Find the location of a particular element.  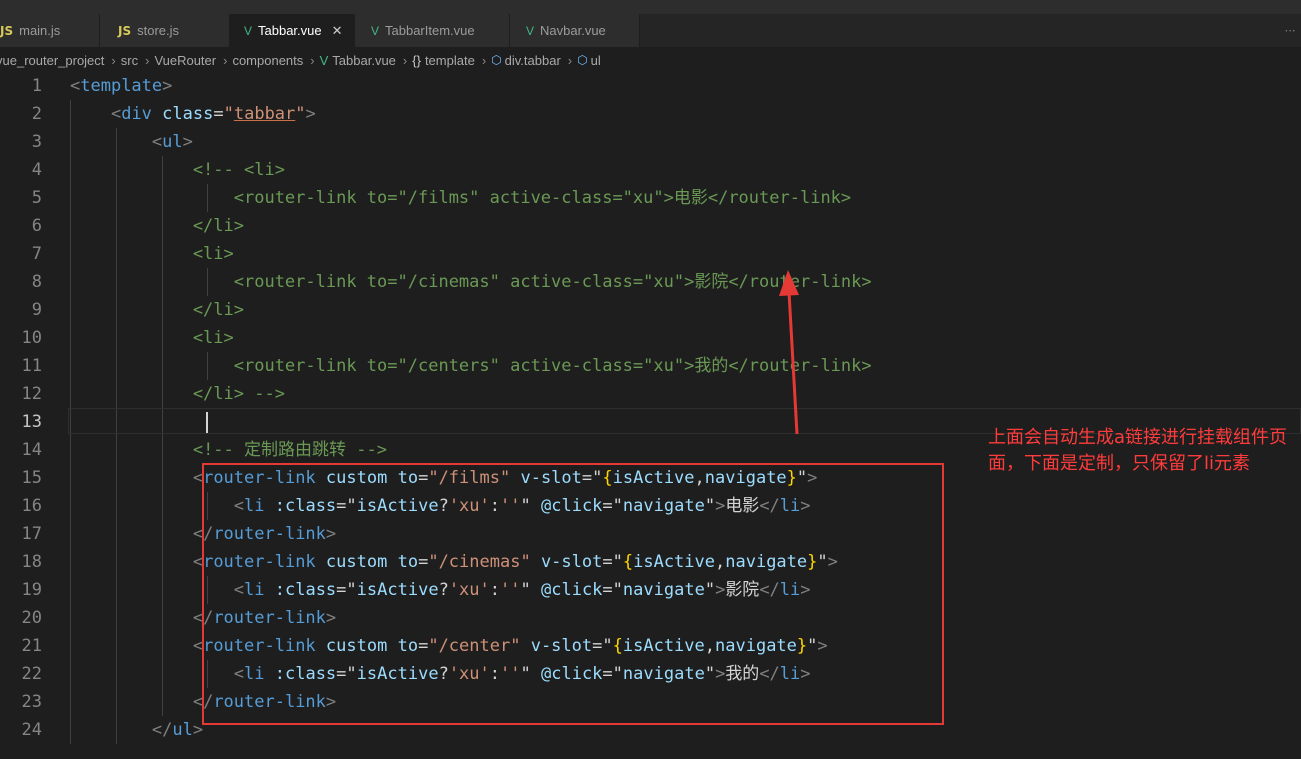

line-number: 14 is located at coordinates (31, 450).